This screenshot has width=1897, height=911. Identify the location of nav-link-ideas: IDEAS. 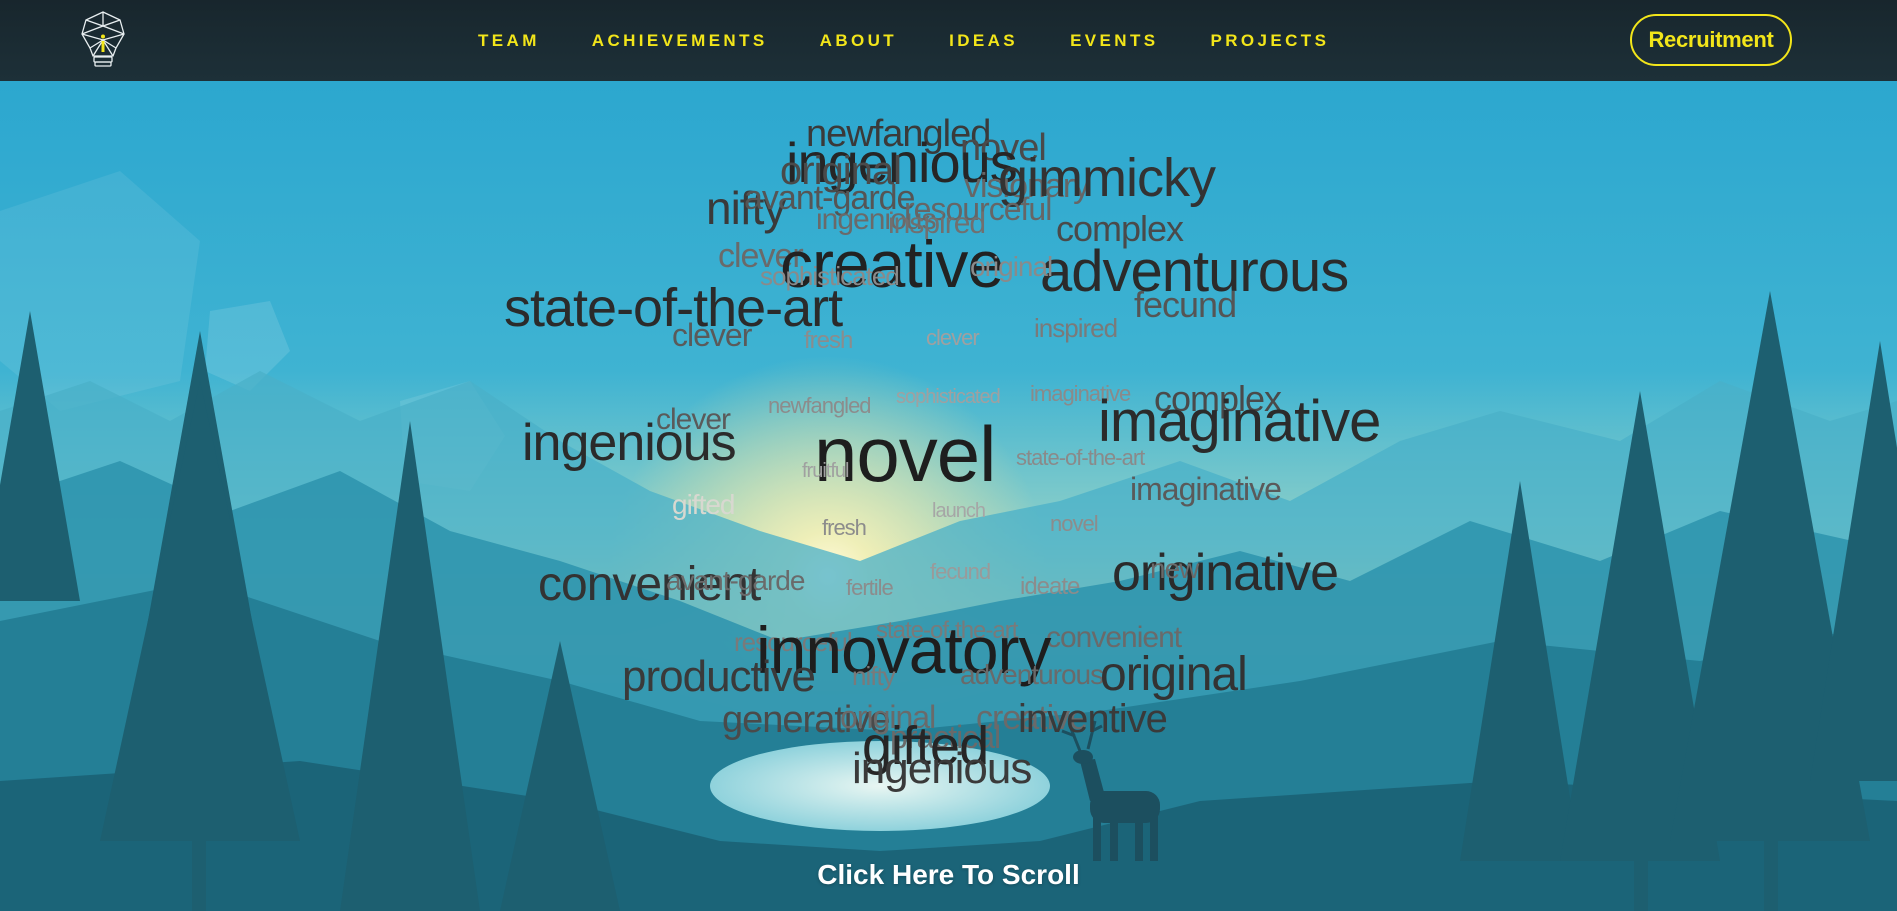
(983, 41).